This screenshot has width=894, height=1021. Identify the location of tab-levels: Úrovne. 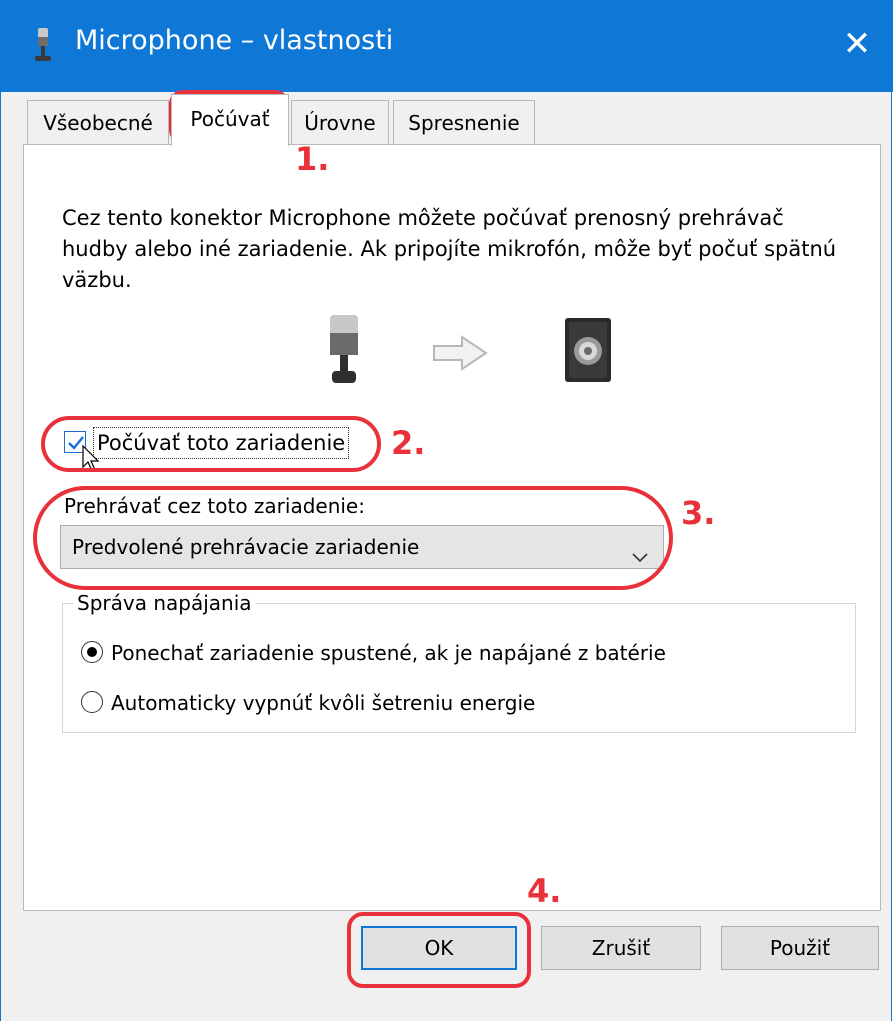
(340, 122).